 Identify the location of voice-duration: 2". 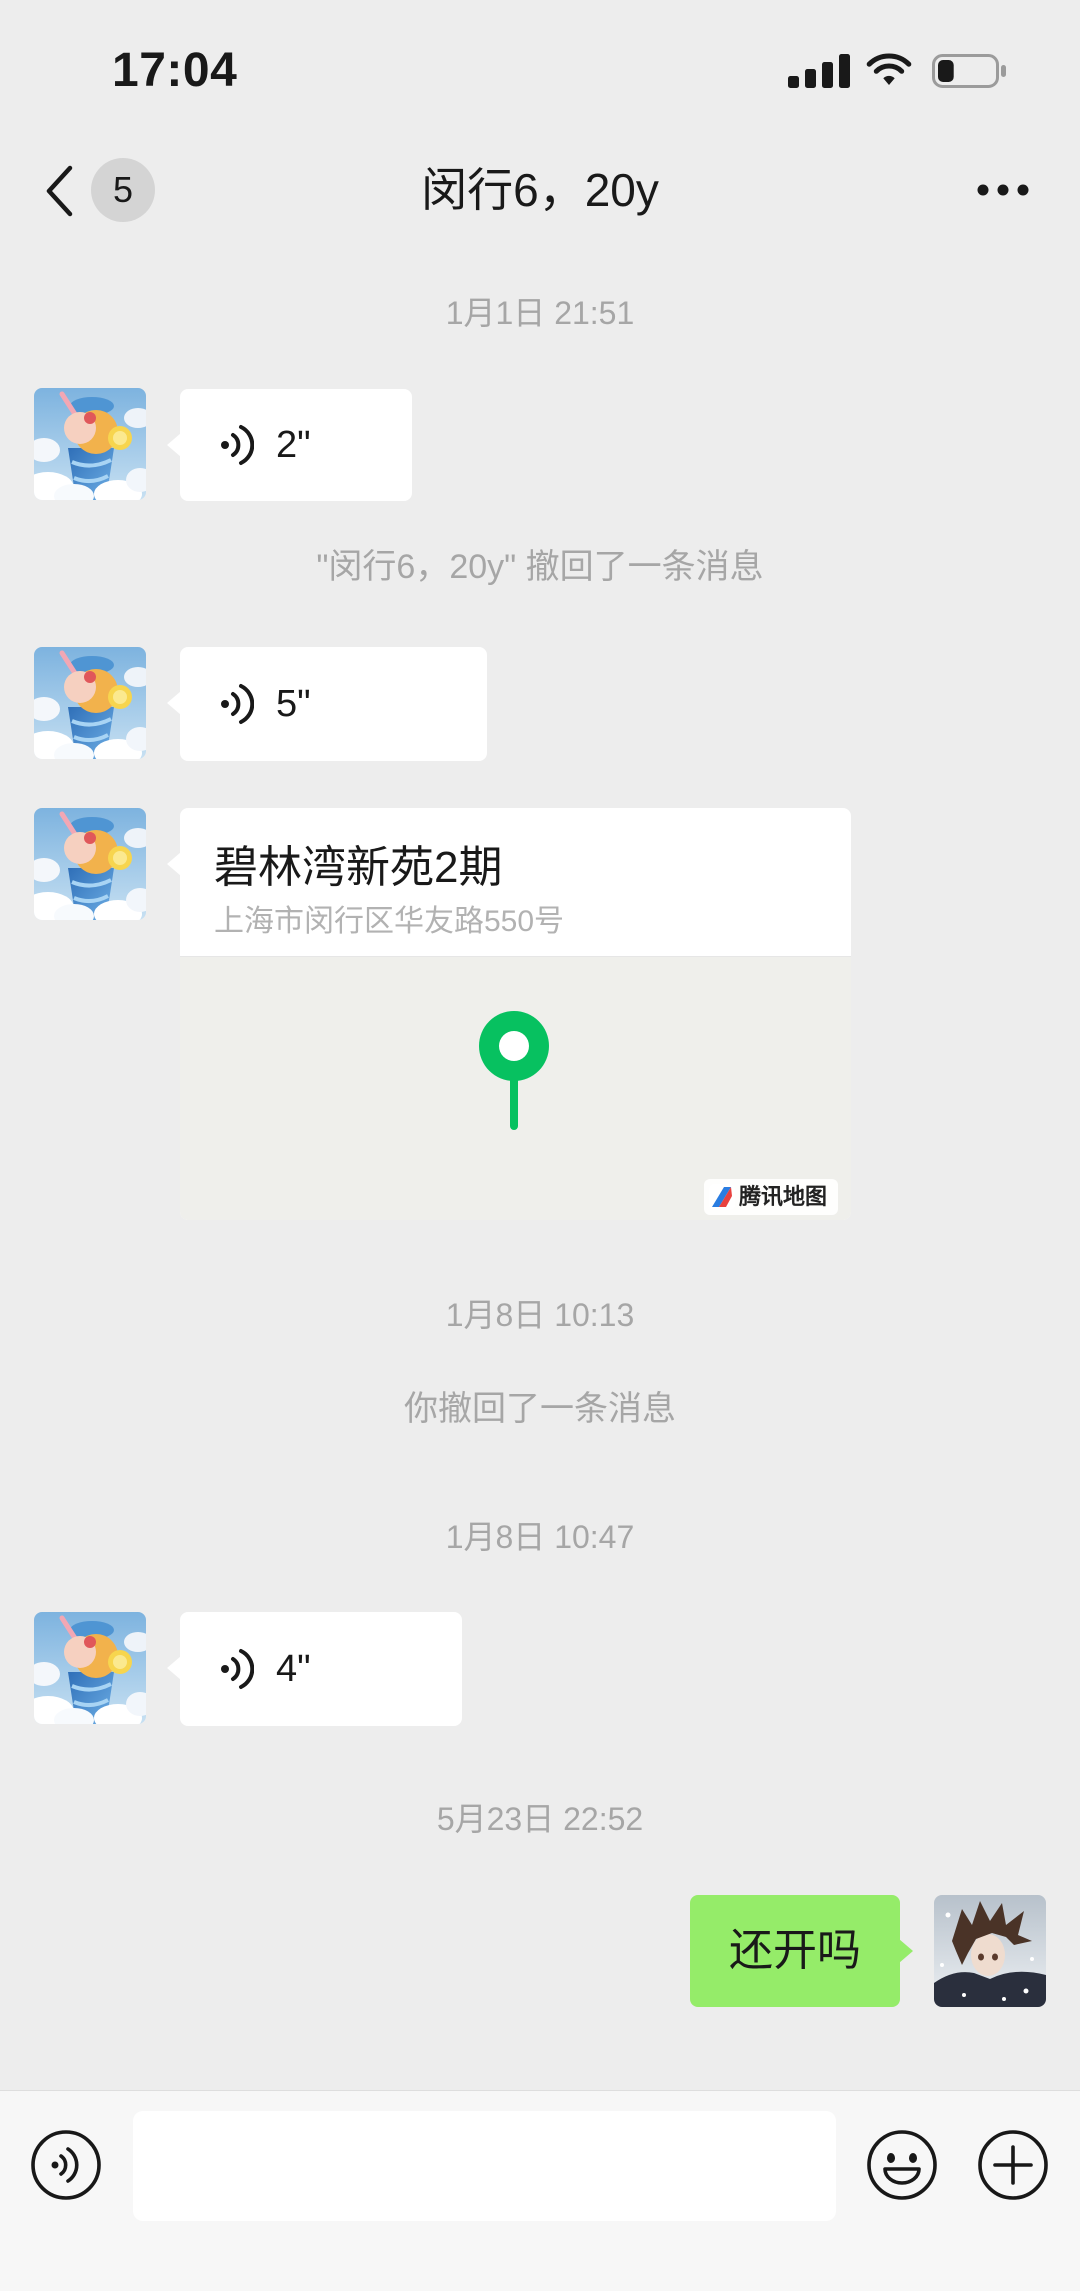
(293, 445).